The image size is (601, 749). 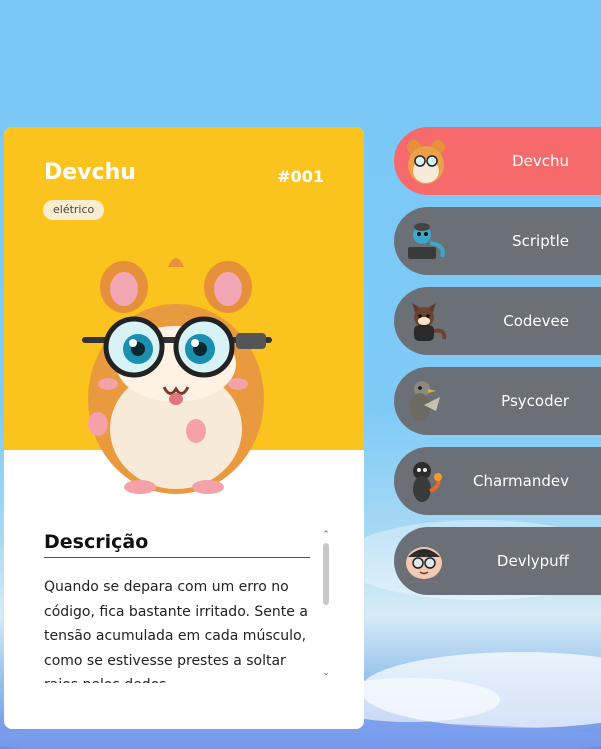 What do you see at coordinates (520, 481) in the screenshot?
I see `list-item-label: Charmandev` at bounding box center [520, 481].